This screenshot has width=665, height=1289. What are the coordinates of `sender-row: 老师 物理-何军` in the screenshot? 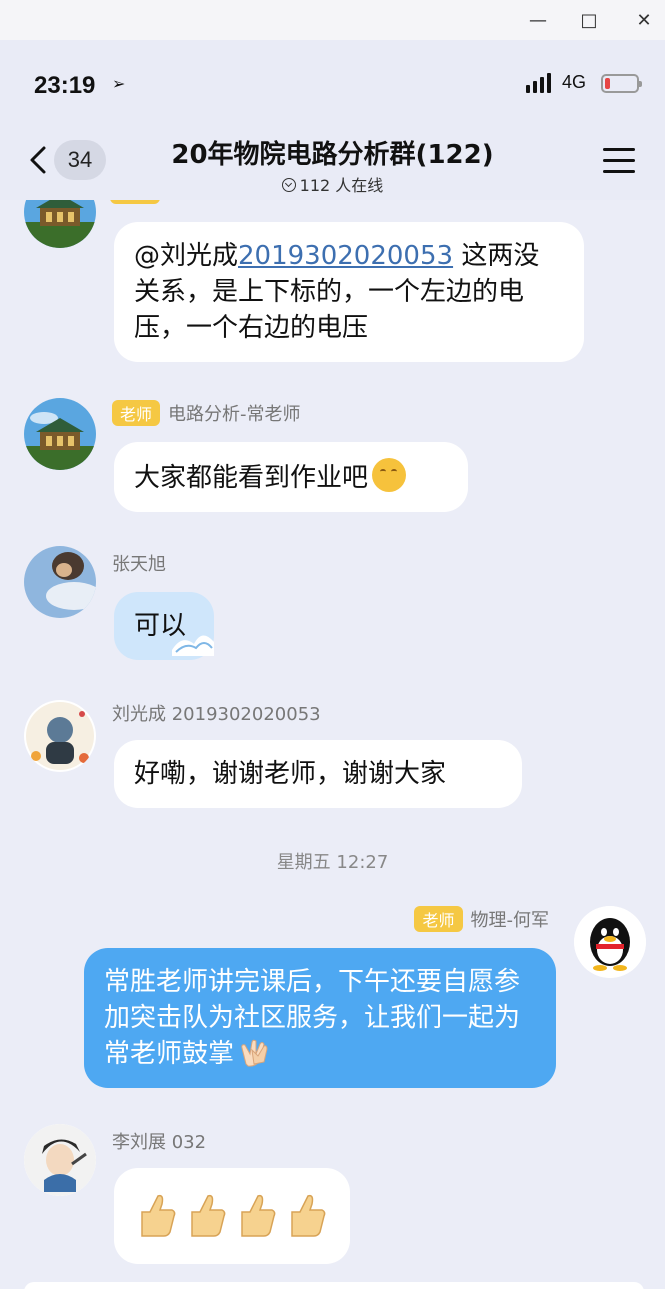 It's located at (481, 919).